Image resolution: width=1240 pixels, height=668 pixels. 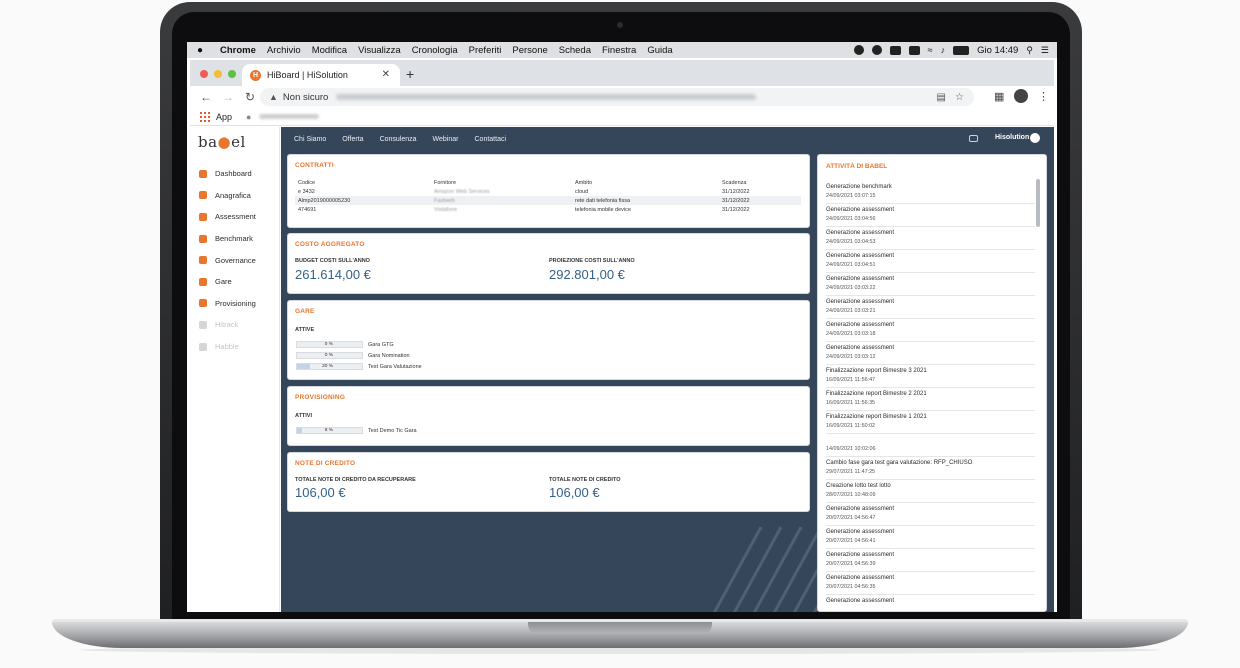 I want to click on window-icon, so click(x=895, y=50).